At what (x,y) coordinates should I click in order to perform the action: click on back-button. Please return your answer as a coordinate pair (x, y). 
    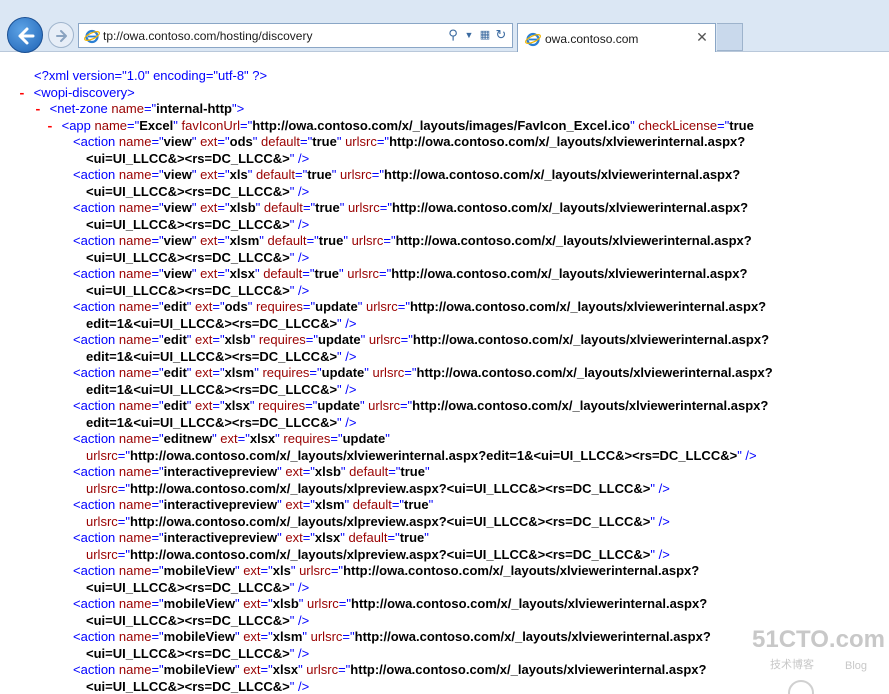
    Looking at the image, I should click on (25, 35).